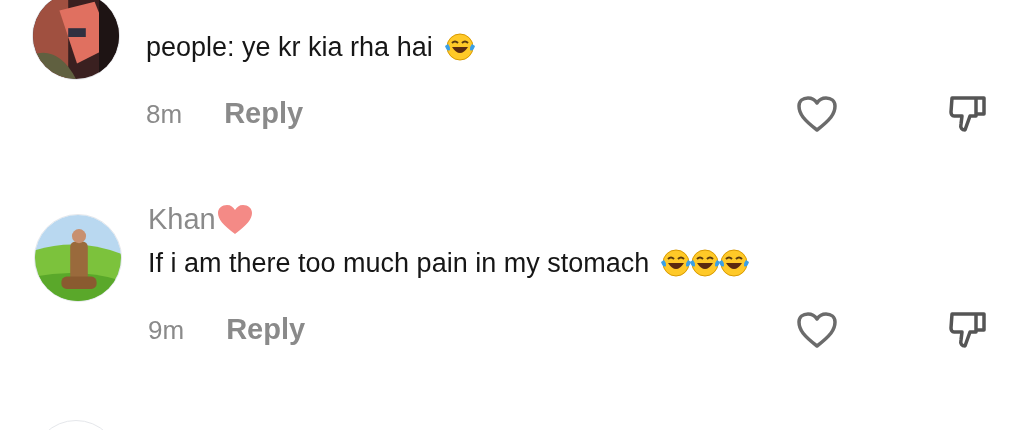 The image size is (1024, 430). What do you see at coordinates (164, 114) in the screenshot?
I see `timestamp: 8m` at bounding box center [164, 114].